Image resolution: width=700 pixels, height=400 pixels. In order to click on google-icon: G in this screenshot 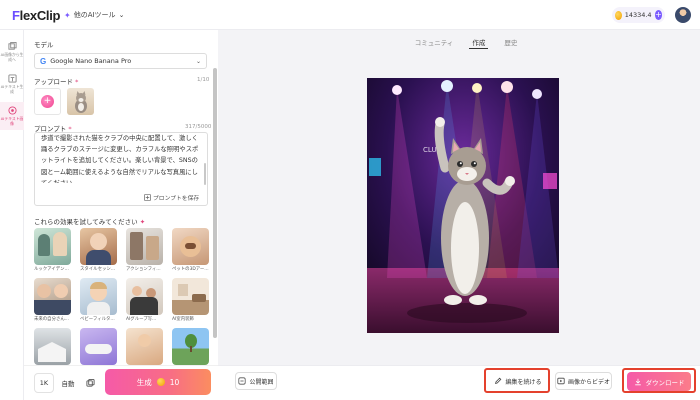, I will do `click(43, 61)`.